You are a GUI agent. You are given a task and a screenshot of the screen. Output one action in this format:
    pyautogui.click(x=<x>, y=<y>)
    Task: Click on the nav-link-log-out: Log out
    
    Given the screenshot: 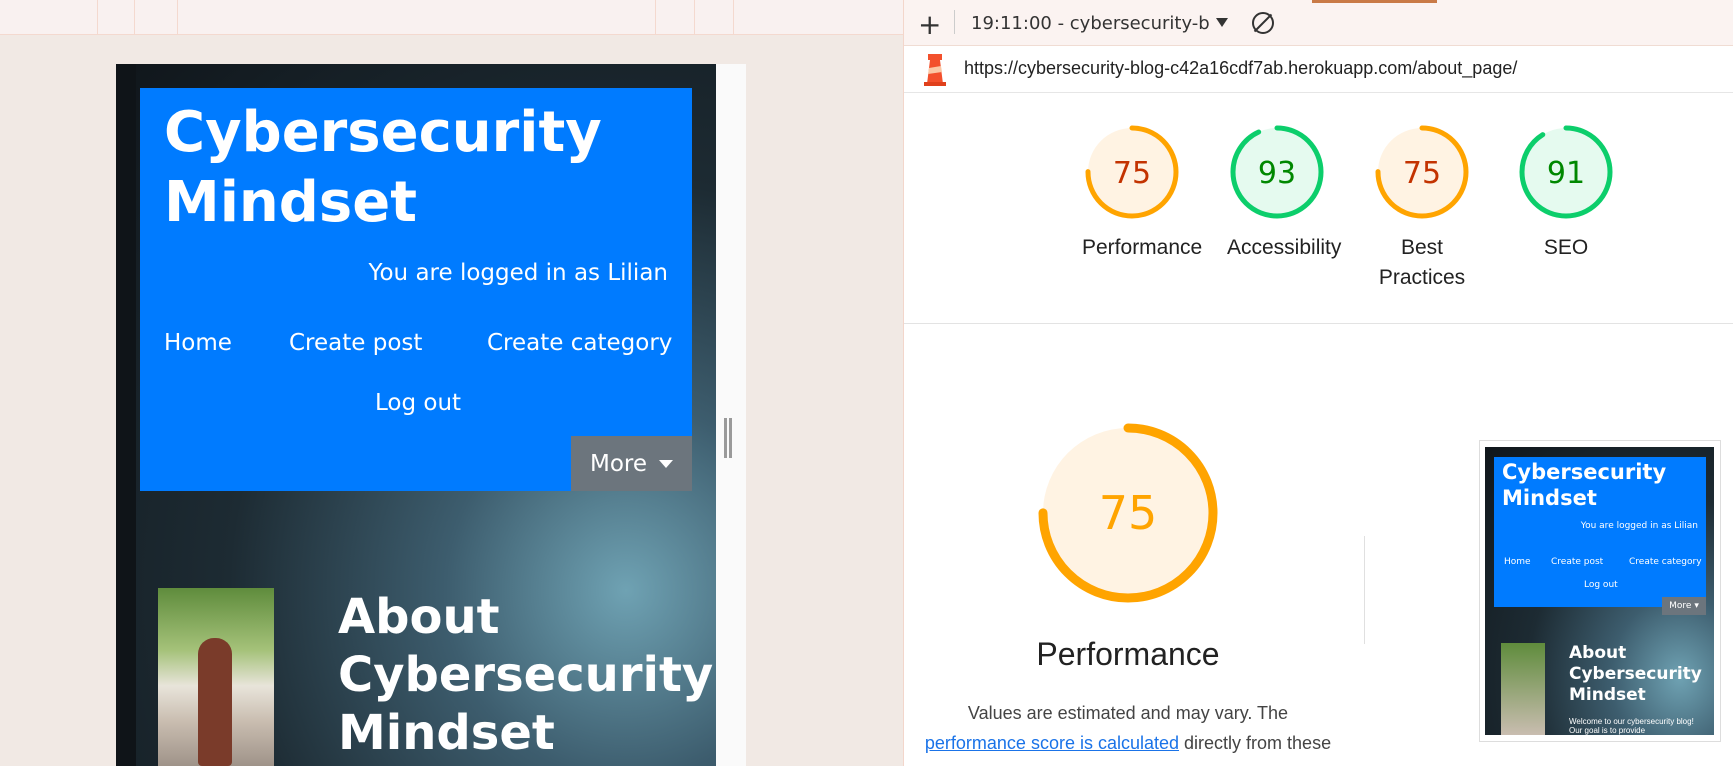 What is the action you would take?
    pyautogui.click(x=418, y=403)
    